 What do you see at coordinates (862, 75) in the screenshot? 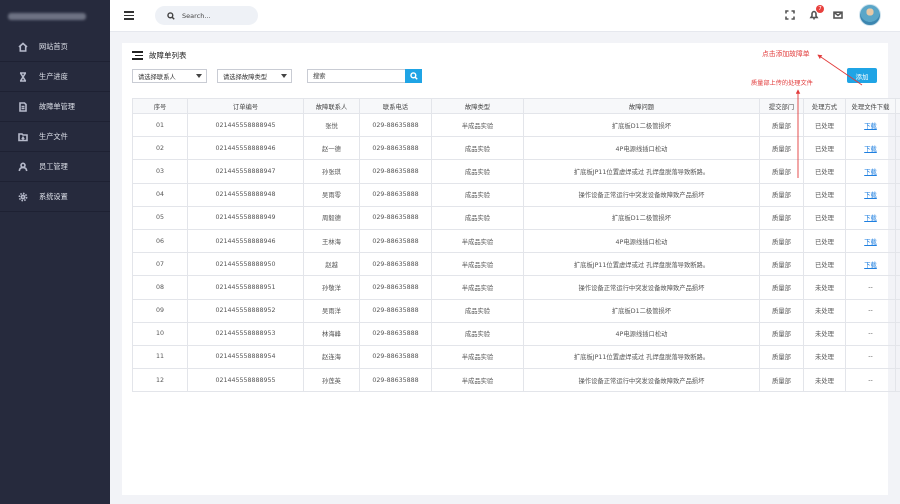
I see `add-fault-button: 添加` at bounding box center [862, 75].